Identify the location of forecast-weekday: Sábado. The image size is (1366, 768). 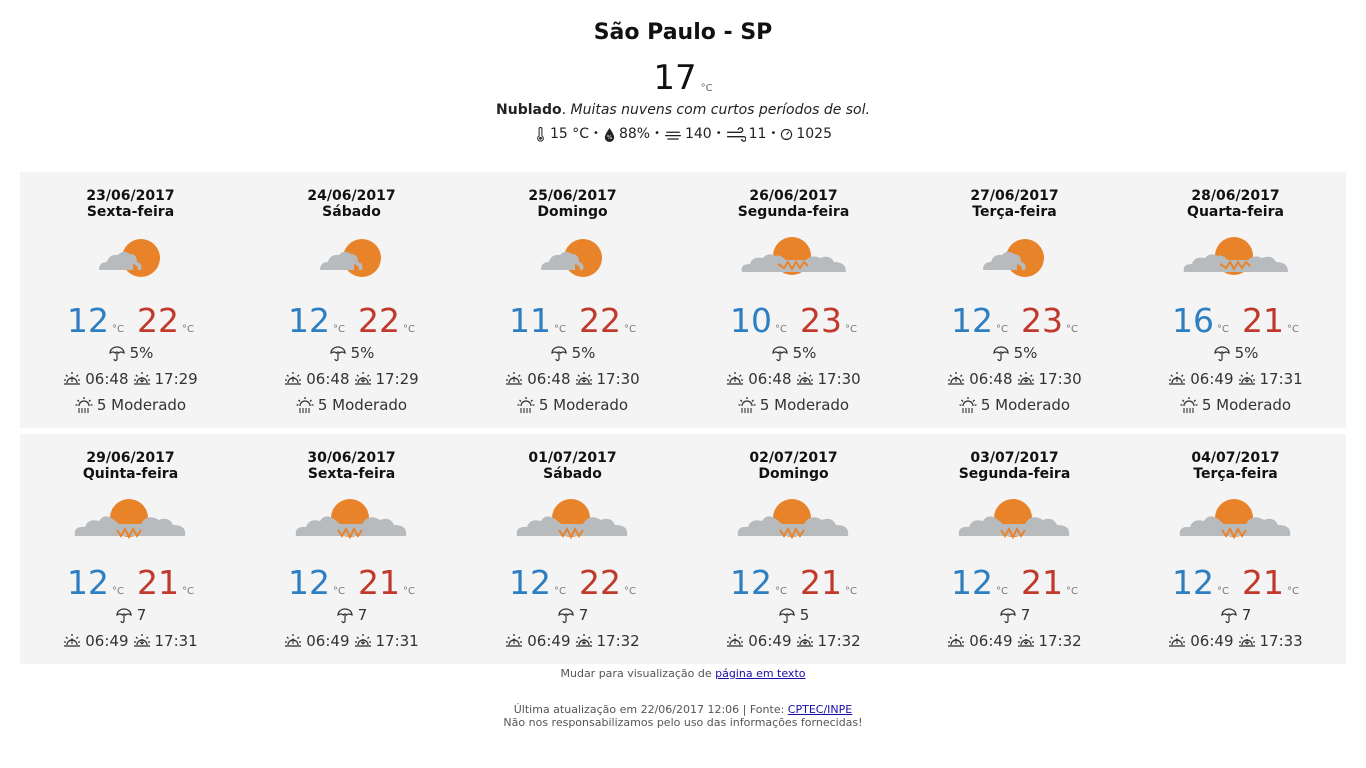
(351, 212).